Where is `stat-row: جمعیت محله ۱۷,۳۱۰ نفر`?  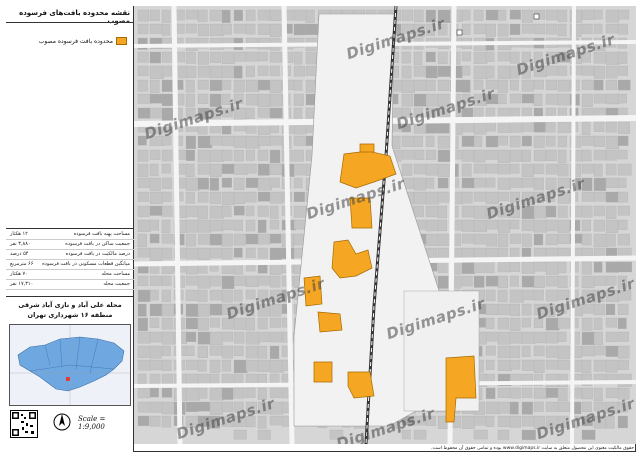
stat-row: جمعیت محله ۱۷,۳۱۰ نفر is located at coordinates (70, 285).